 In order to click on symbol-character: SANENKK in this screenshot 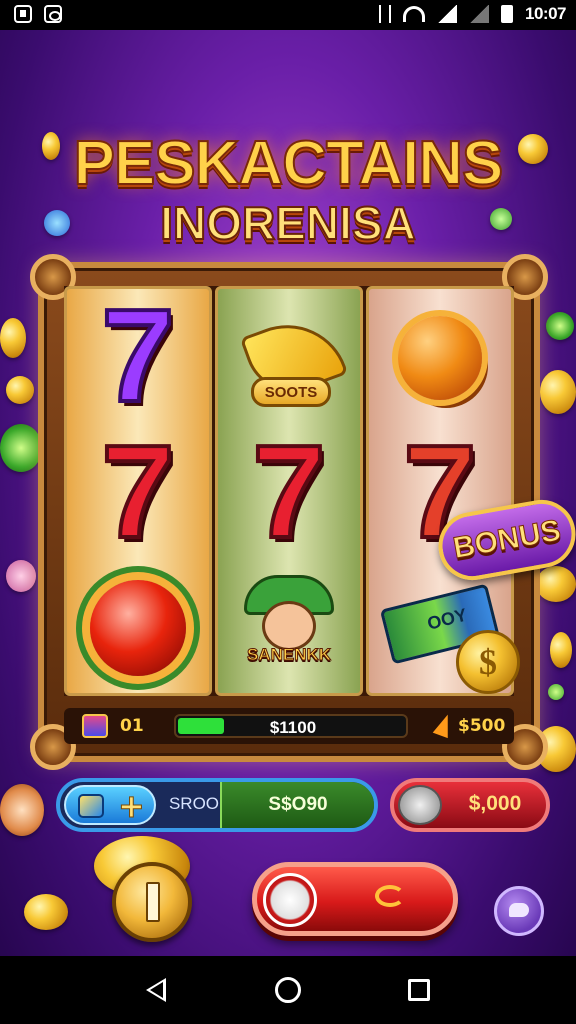, I will do `click(289, 626)`.